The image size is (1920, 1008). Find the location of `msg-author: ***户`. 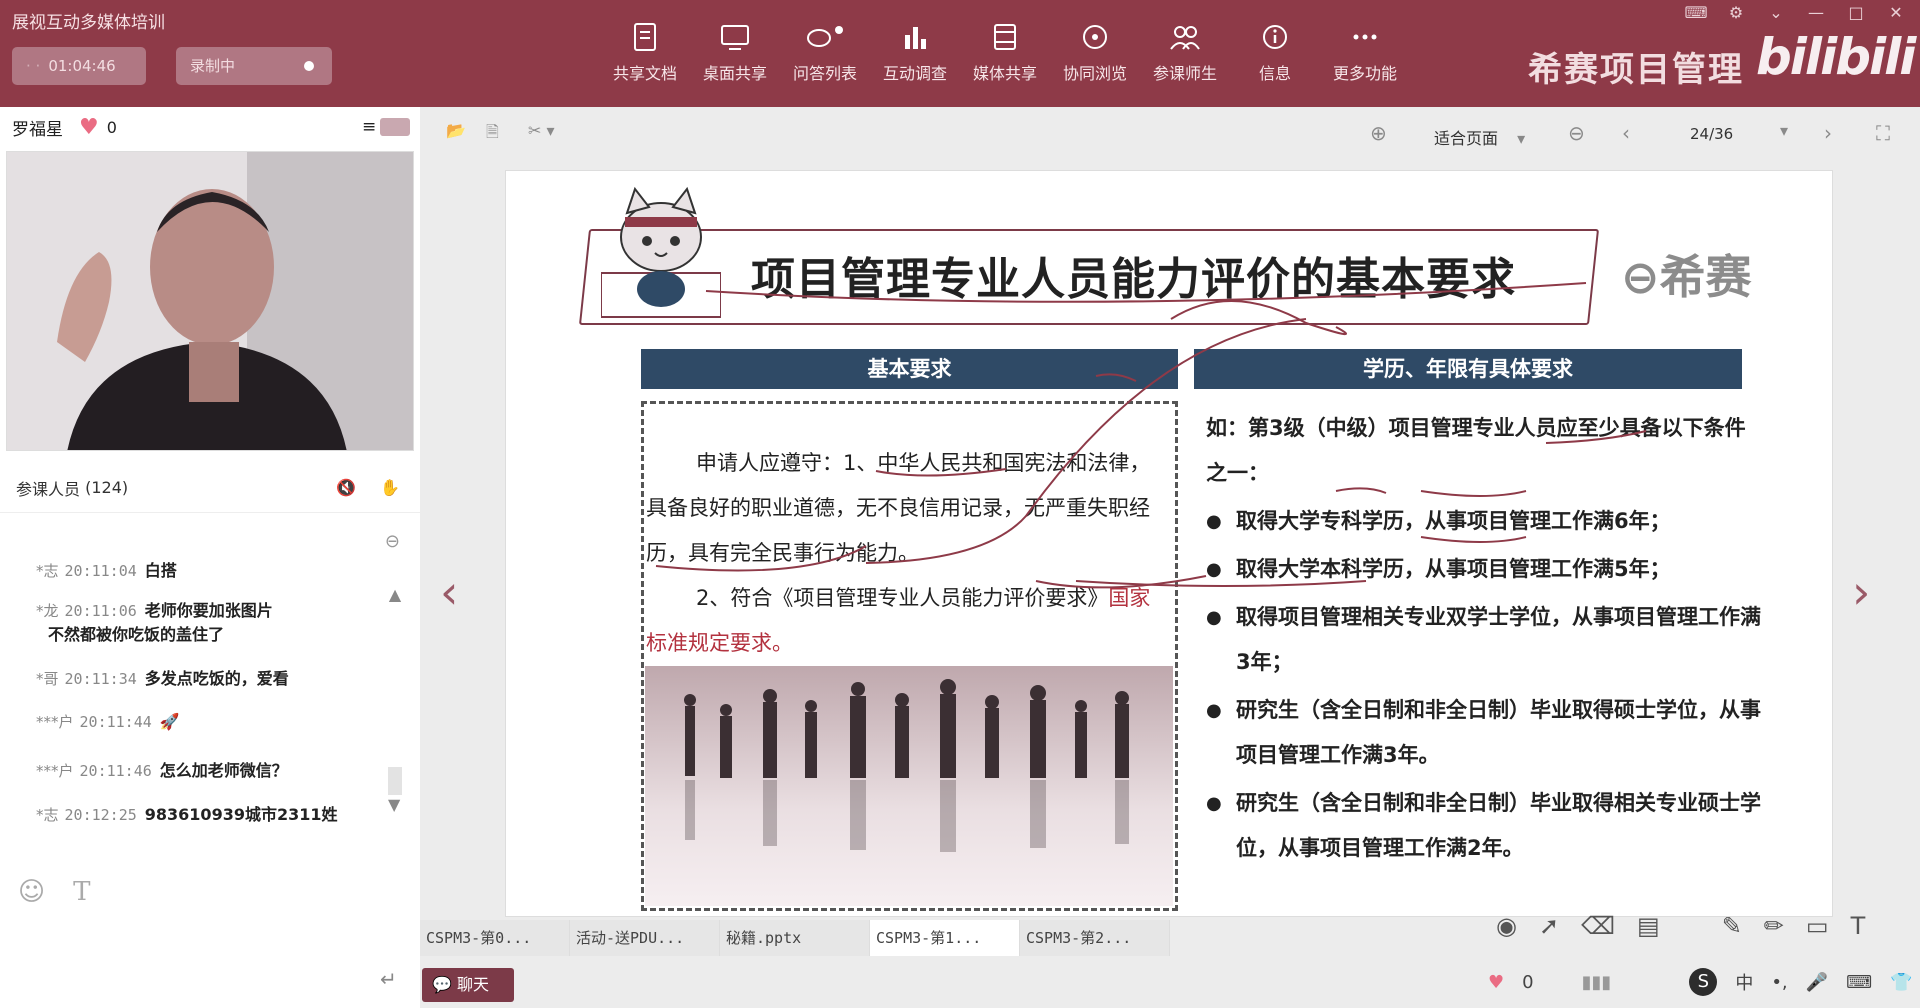

msg-author: ***户 is located at coordinates (55, 722).